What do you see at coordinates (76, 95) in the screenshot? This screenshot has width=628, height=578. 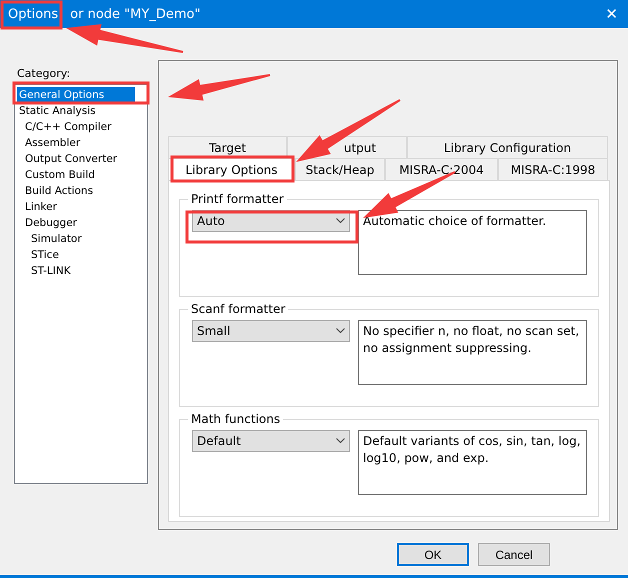 I see `category-item: General Options` at bounding box center [76, 95].